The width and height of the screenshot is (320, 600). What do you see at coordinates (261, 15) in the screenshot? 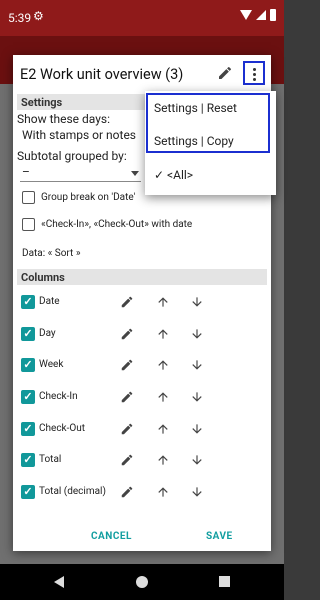
I see `signal-icon` at bounding box center [261, 15].